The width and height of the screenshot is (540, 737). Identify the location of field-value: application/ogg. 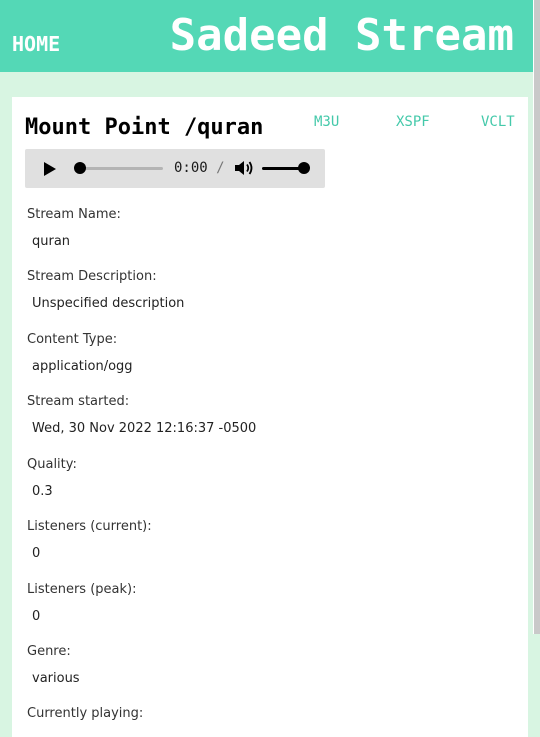
(82, 366).